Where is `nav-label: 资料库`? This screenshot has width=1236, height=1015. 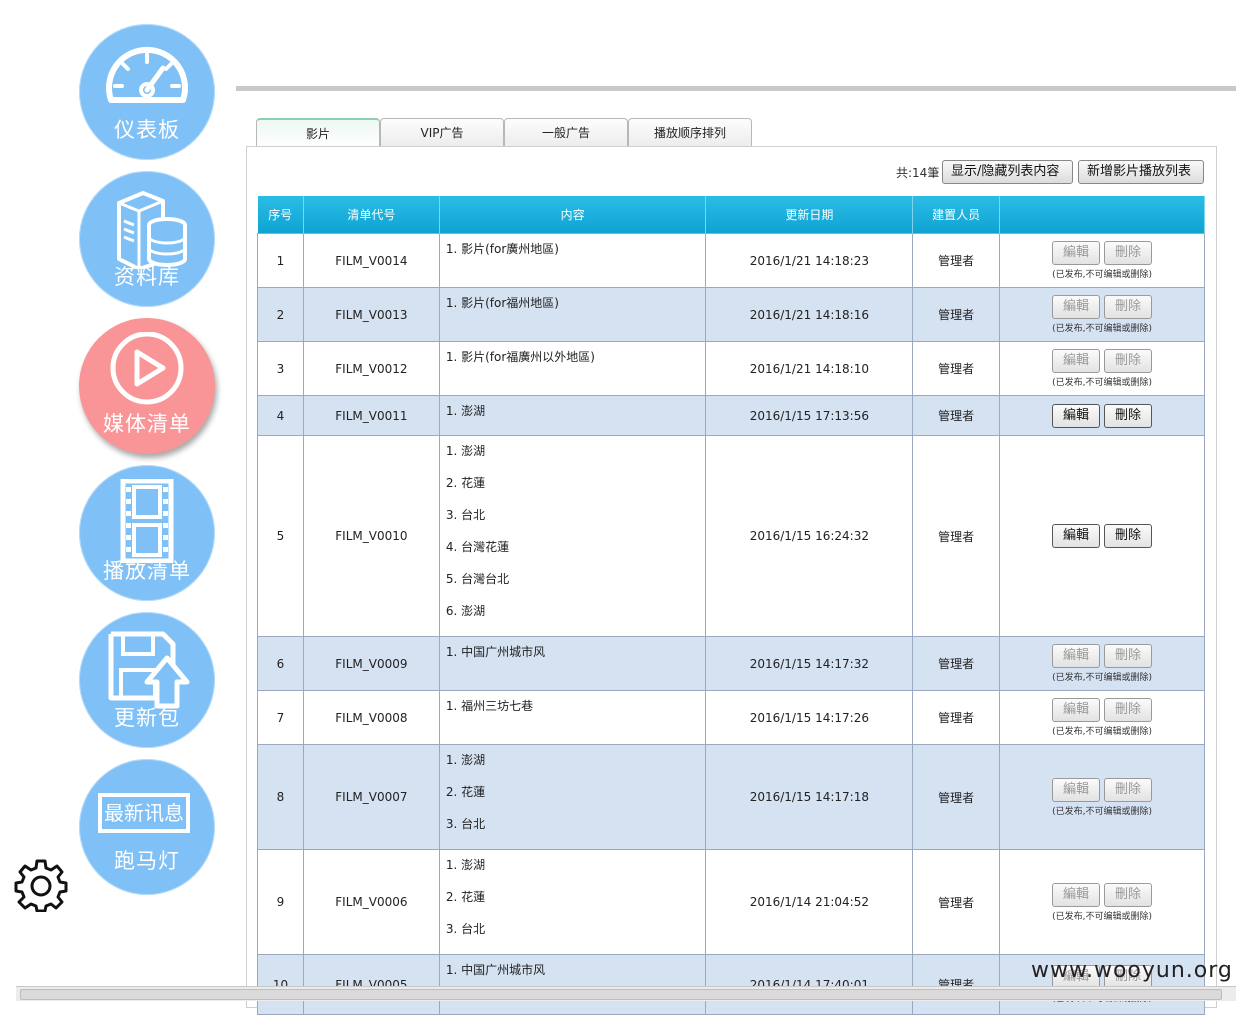
nav-label: 资料库 is located at coordinates (147, 277).